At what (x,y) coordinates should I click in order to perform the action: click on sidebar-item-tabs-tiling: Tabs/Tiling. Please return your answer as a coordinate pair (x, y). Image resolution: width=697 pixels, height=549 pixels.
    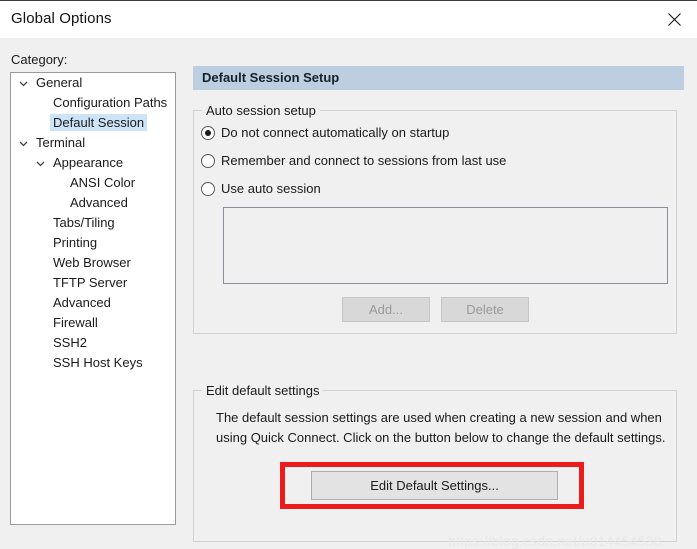
    Looking at the image, I should click on (93, 223).